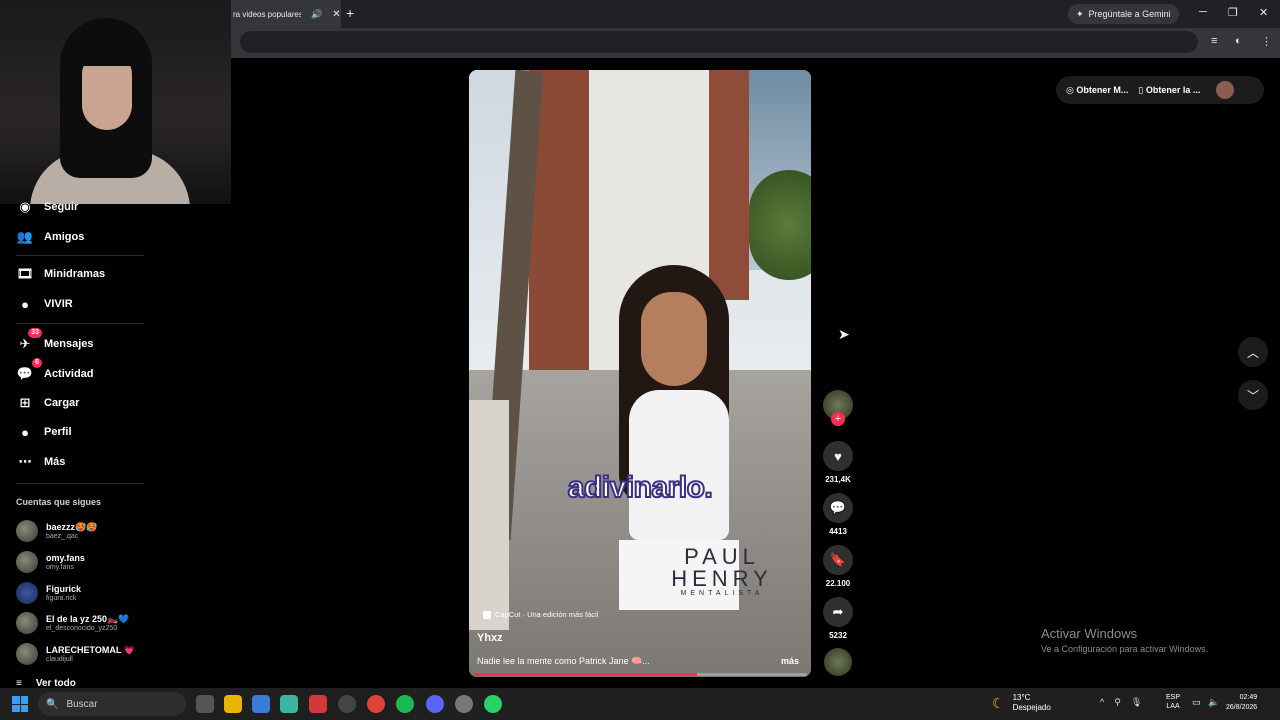  Describe the element at coordinates (25, 236) in the screenshot. I see `friends-icon: 👥` at that location.